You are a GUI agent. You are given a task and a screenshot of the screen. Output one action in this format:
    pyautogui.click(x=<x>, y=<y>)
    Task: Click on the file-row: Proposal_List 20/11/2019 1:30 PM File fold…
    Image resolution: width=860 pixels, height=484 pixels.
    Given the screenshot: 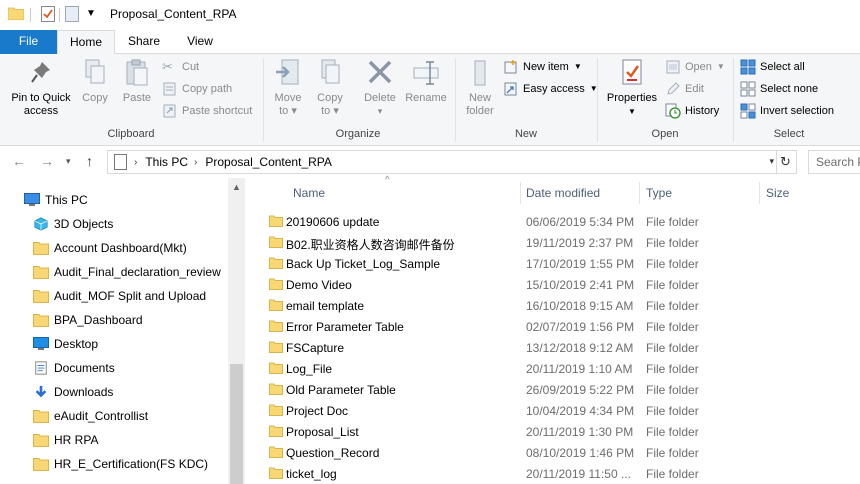 What is the action you would take?
    pyautogui.click(x=552, y=432)
    